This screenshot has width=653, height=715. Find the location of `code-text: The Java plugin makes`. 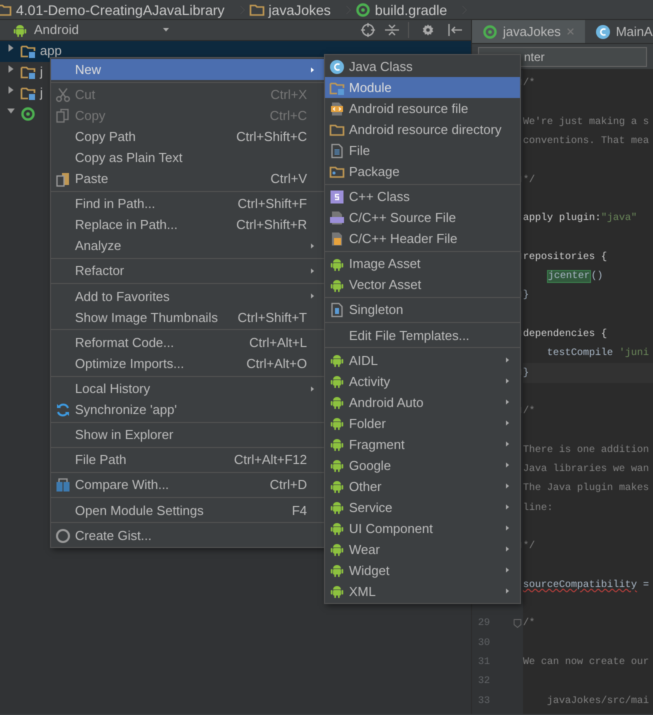

code-text: The Java plugin makes is located at coordinates (586, 488).